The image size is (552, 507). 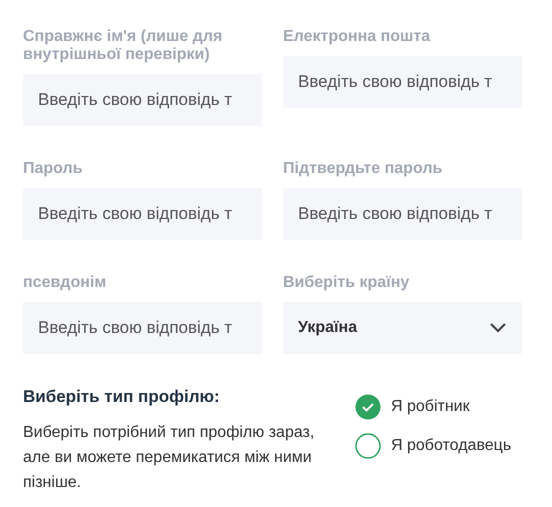 I want to click on radio-checked-icon, so click(x=368, y=407).